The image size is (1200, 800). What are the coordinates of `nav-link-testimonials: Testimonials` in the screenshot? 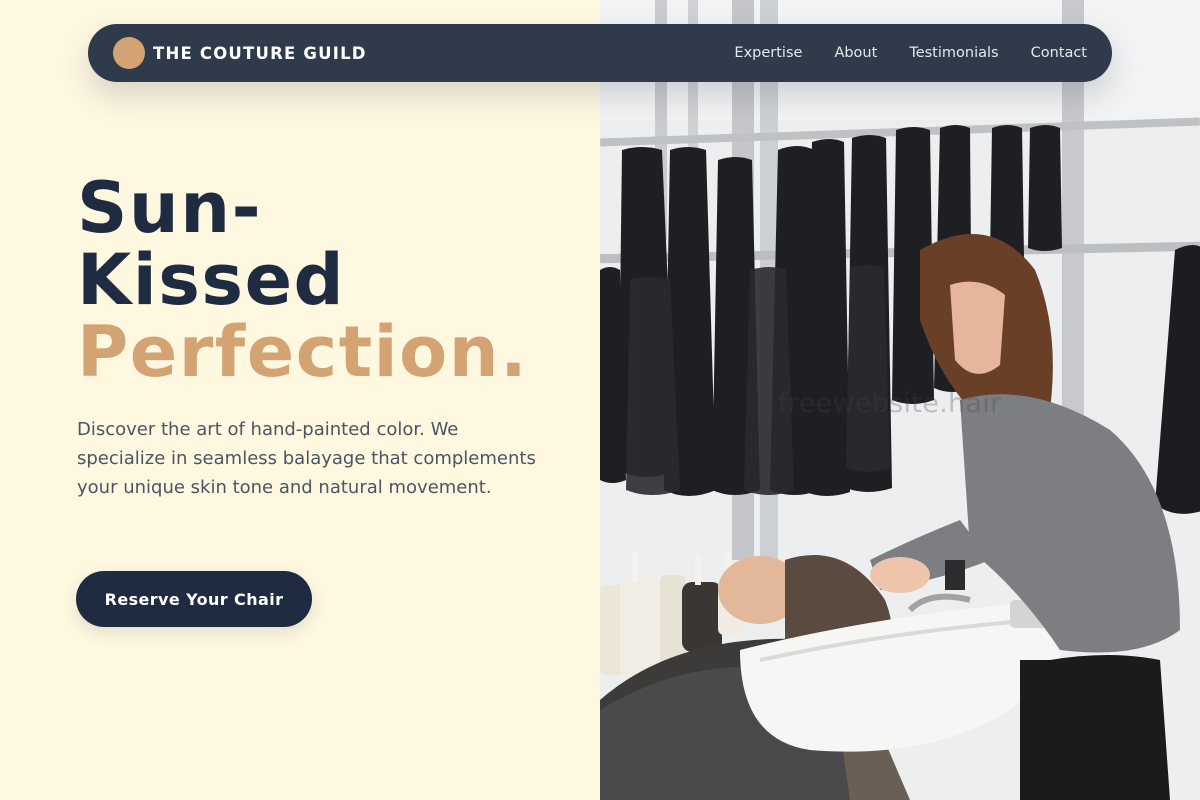 It's located at (953, 53).